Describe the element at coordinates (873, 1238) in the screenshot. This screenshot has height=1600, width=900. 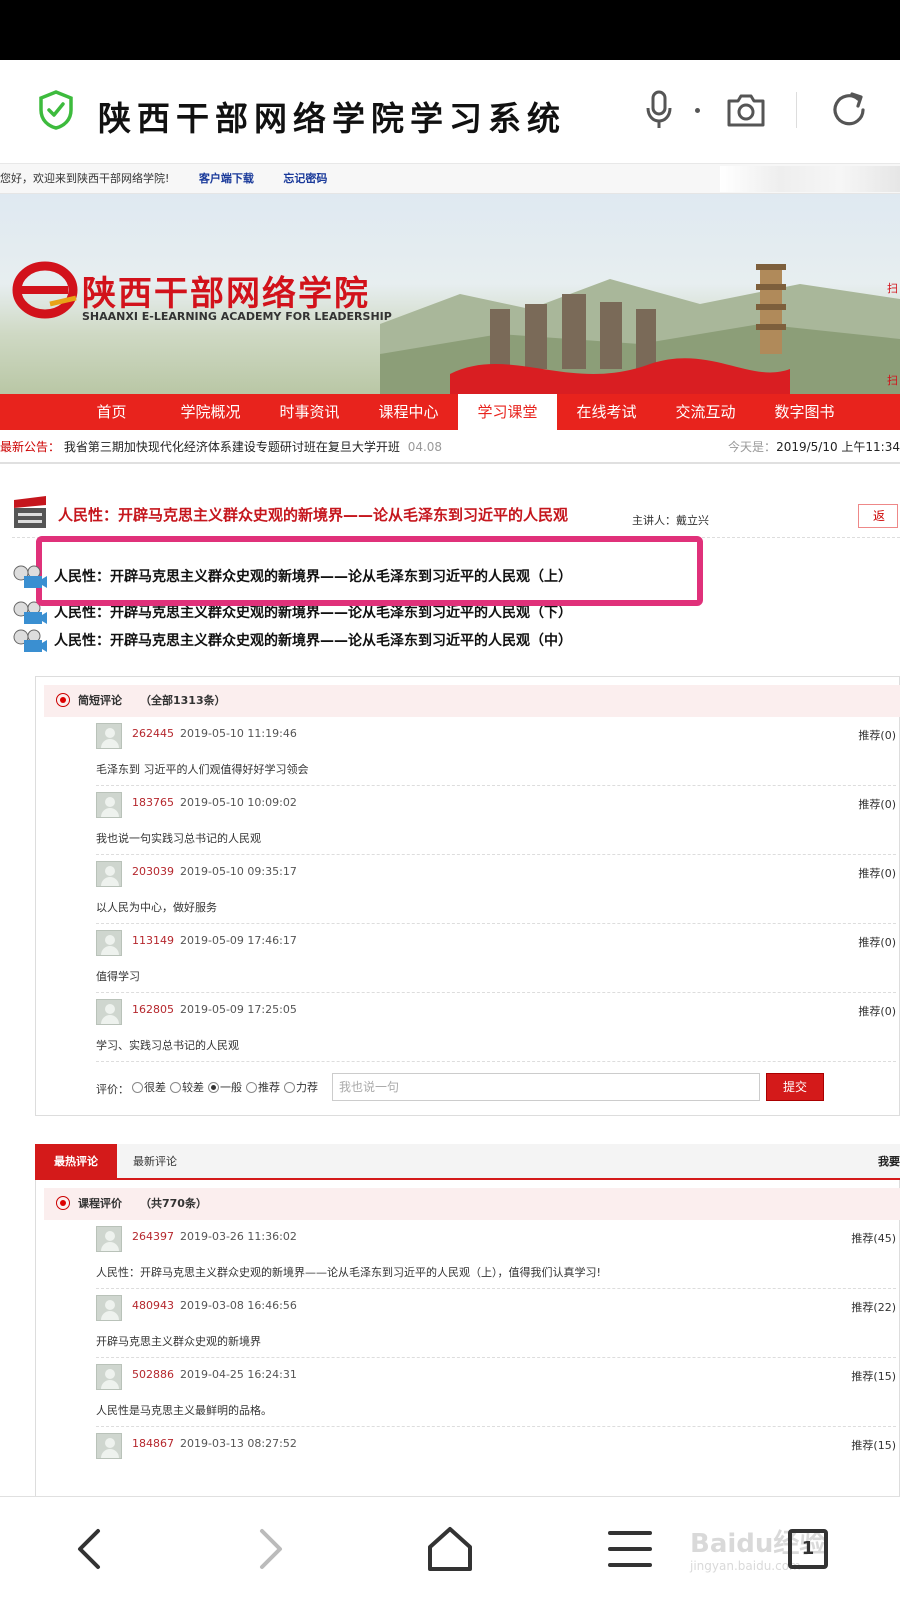
I see `recommend-button: 推荐(45)` at that location.